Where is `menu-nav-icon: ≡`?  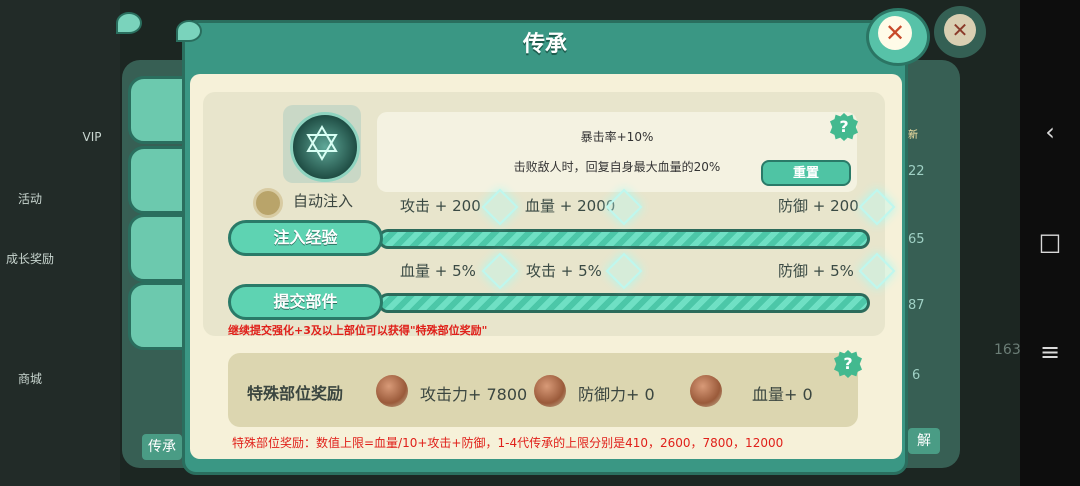
menu-nav-icon: ≡ is located at coordinates (1050, 352).